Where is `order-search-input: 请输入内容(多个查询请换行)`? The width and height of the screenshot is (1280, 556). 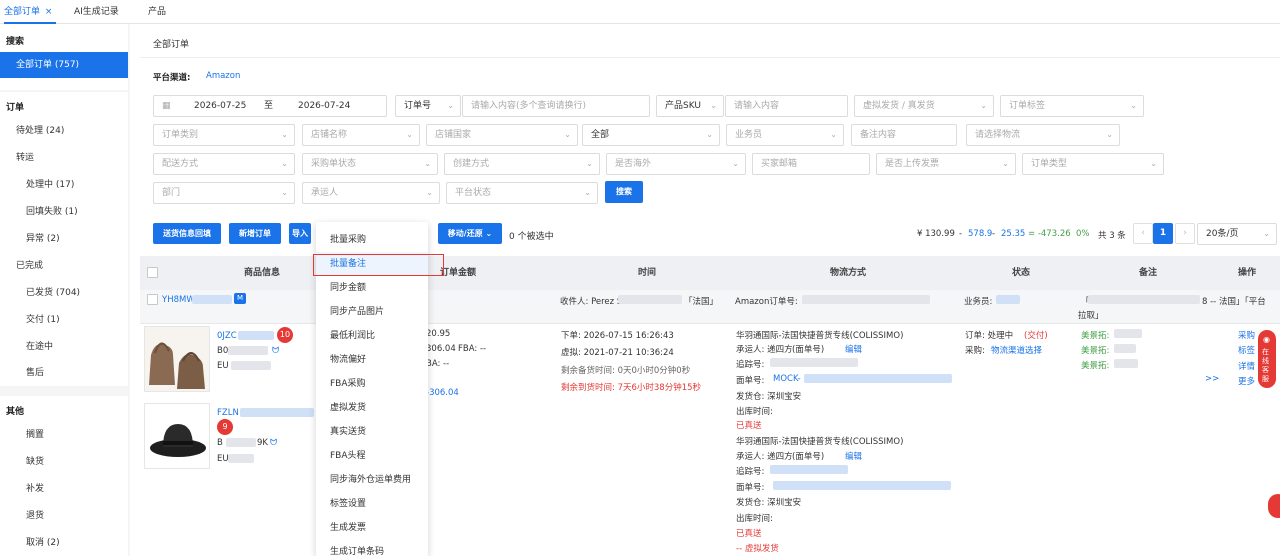
order-search-input: 请输入内容(多个查询请换行) is located at coordinates (556, 106).